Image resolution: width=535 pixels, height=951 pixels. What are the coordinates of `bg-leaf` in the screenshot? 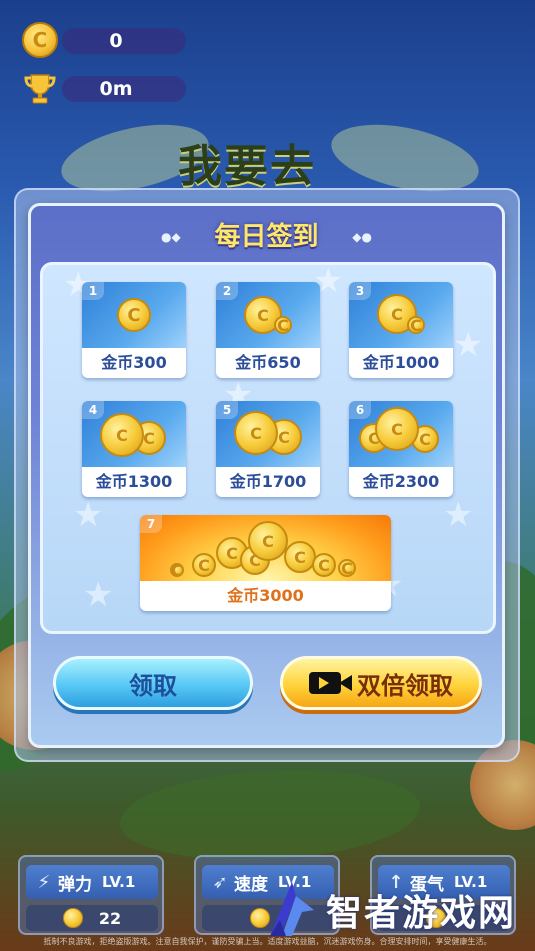 It's located at (270, 815).